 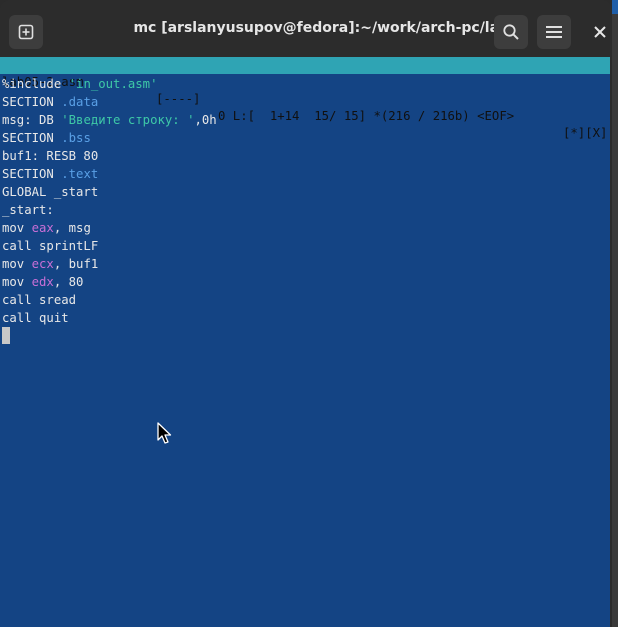 I want to click on close-button, so click(x=600, y=32).